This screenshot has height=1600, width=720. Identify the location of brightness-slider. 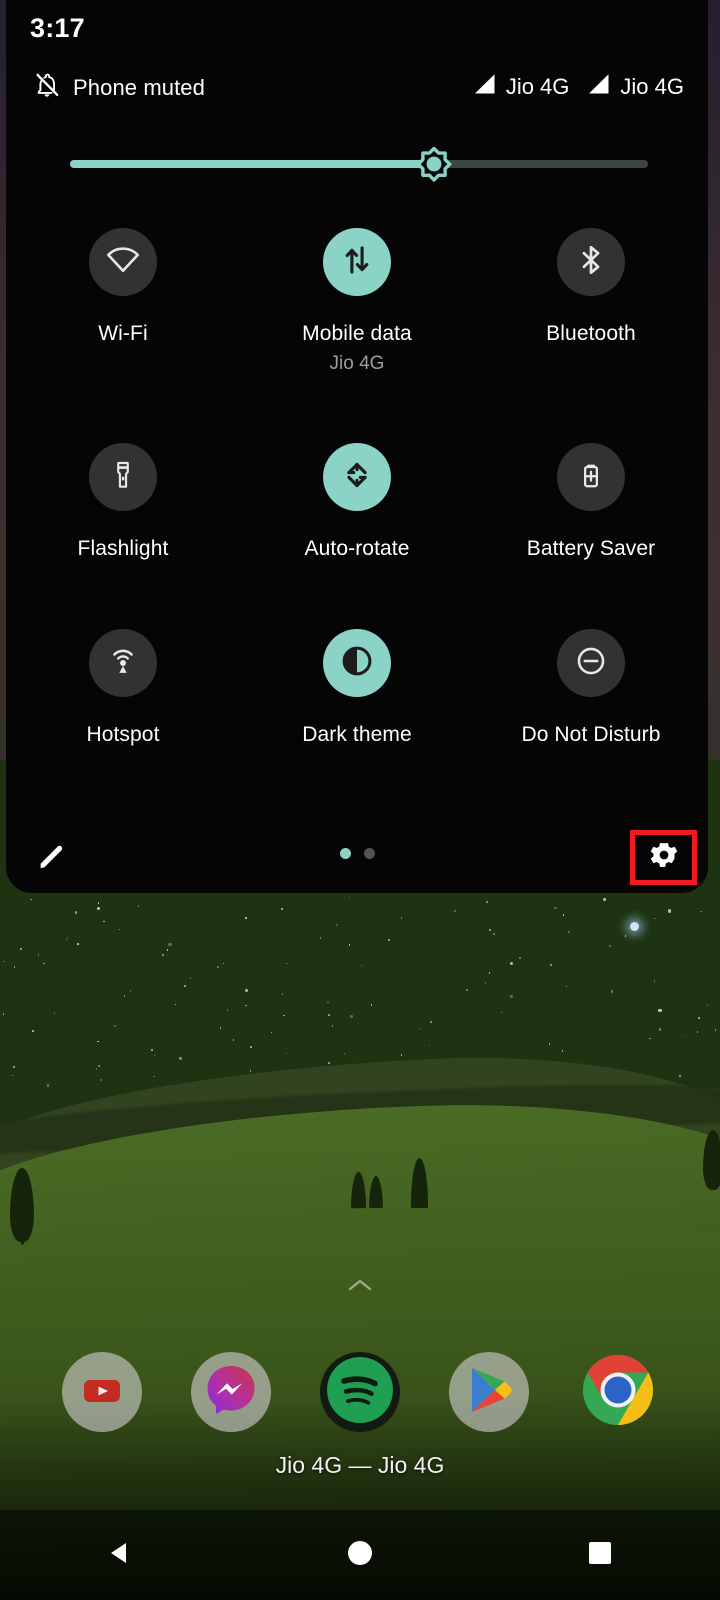
(359, 164).